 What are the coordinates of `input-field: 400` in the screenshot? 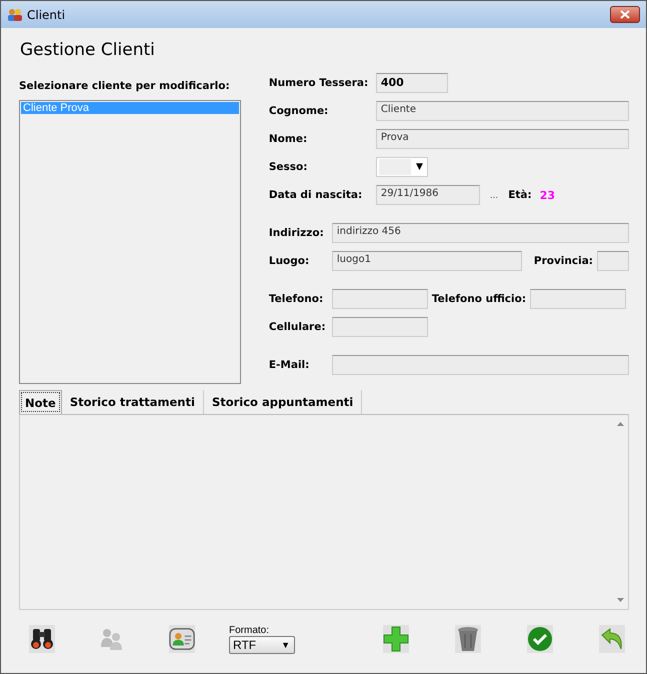 It's located at (412, 83).